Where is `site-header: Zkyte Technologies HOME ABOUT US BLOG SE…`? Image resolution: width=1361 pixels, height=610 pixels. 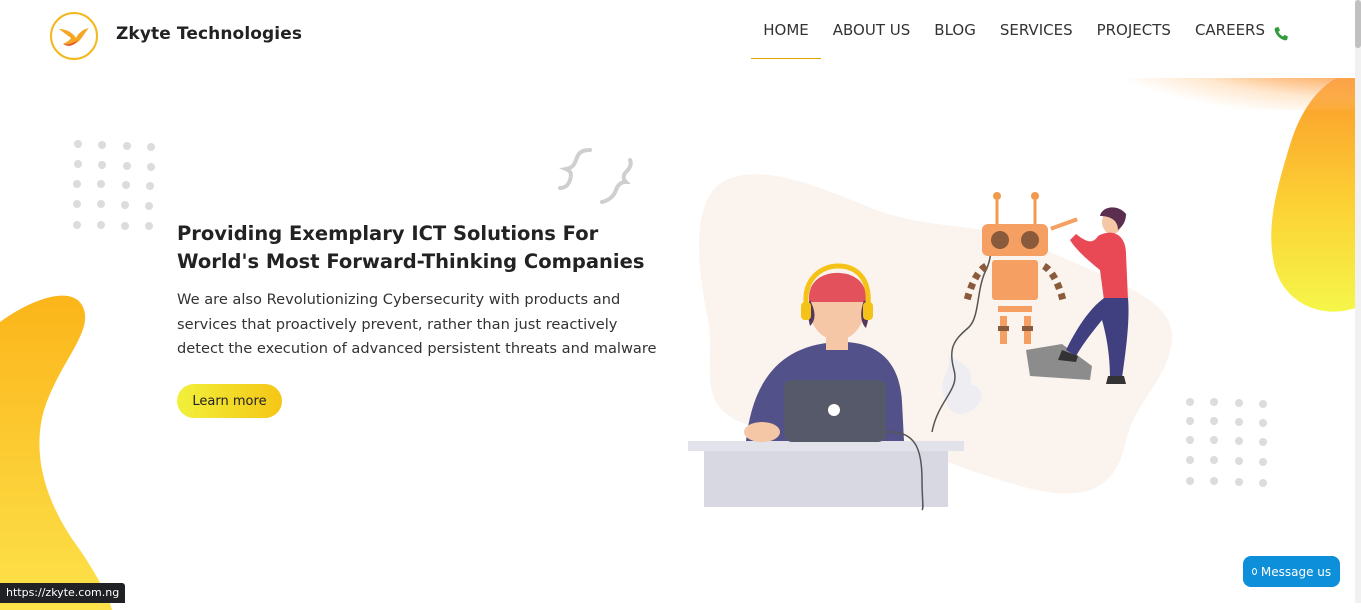 site-header: Zkyte Technologies HOME ABOUT US BLOG SE… is located at coordinates (677, 39).